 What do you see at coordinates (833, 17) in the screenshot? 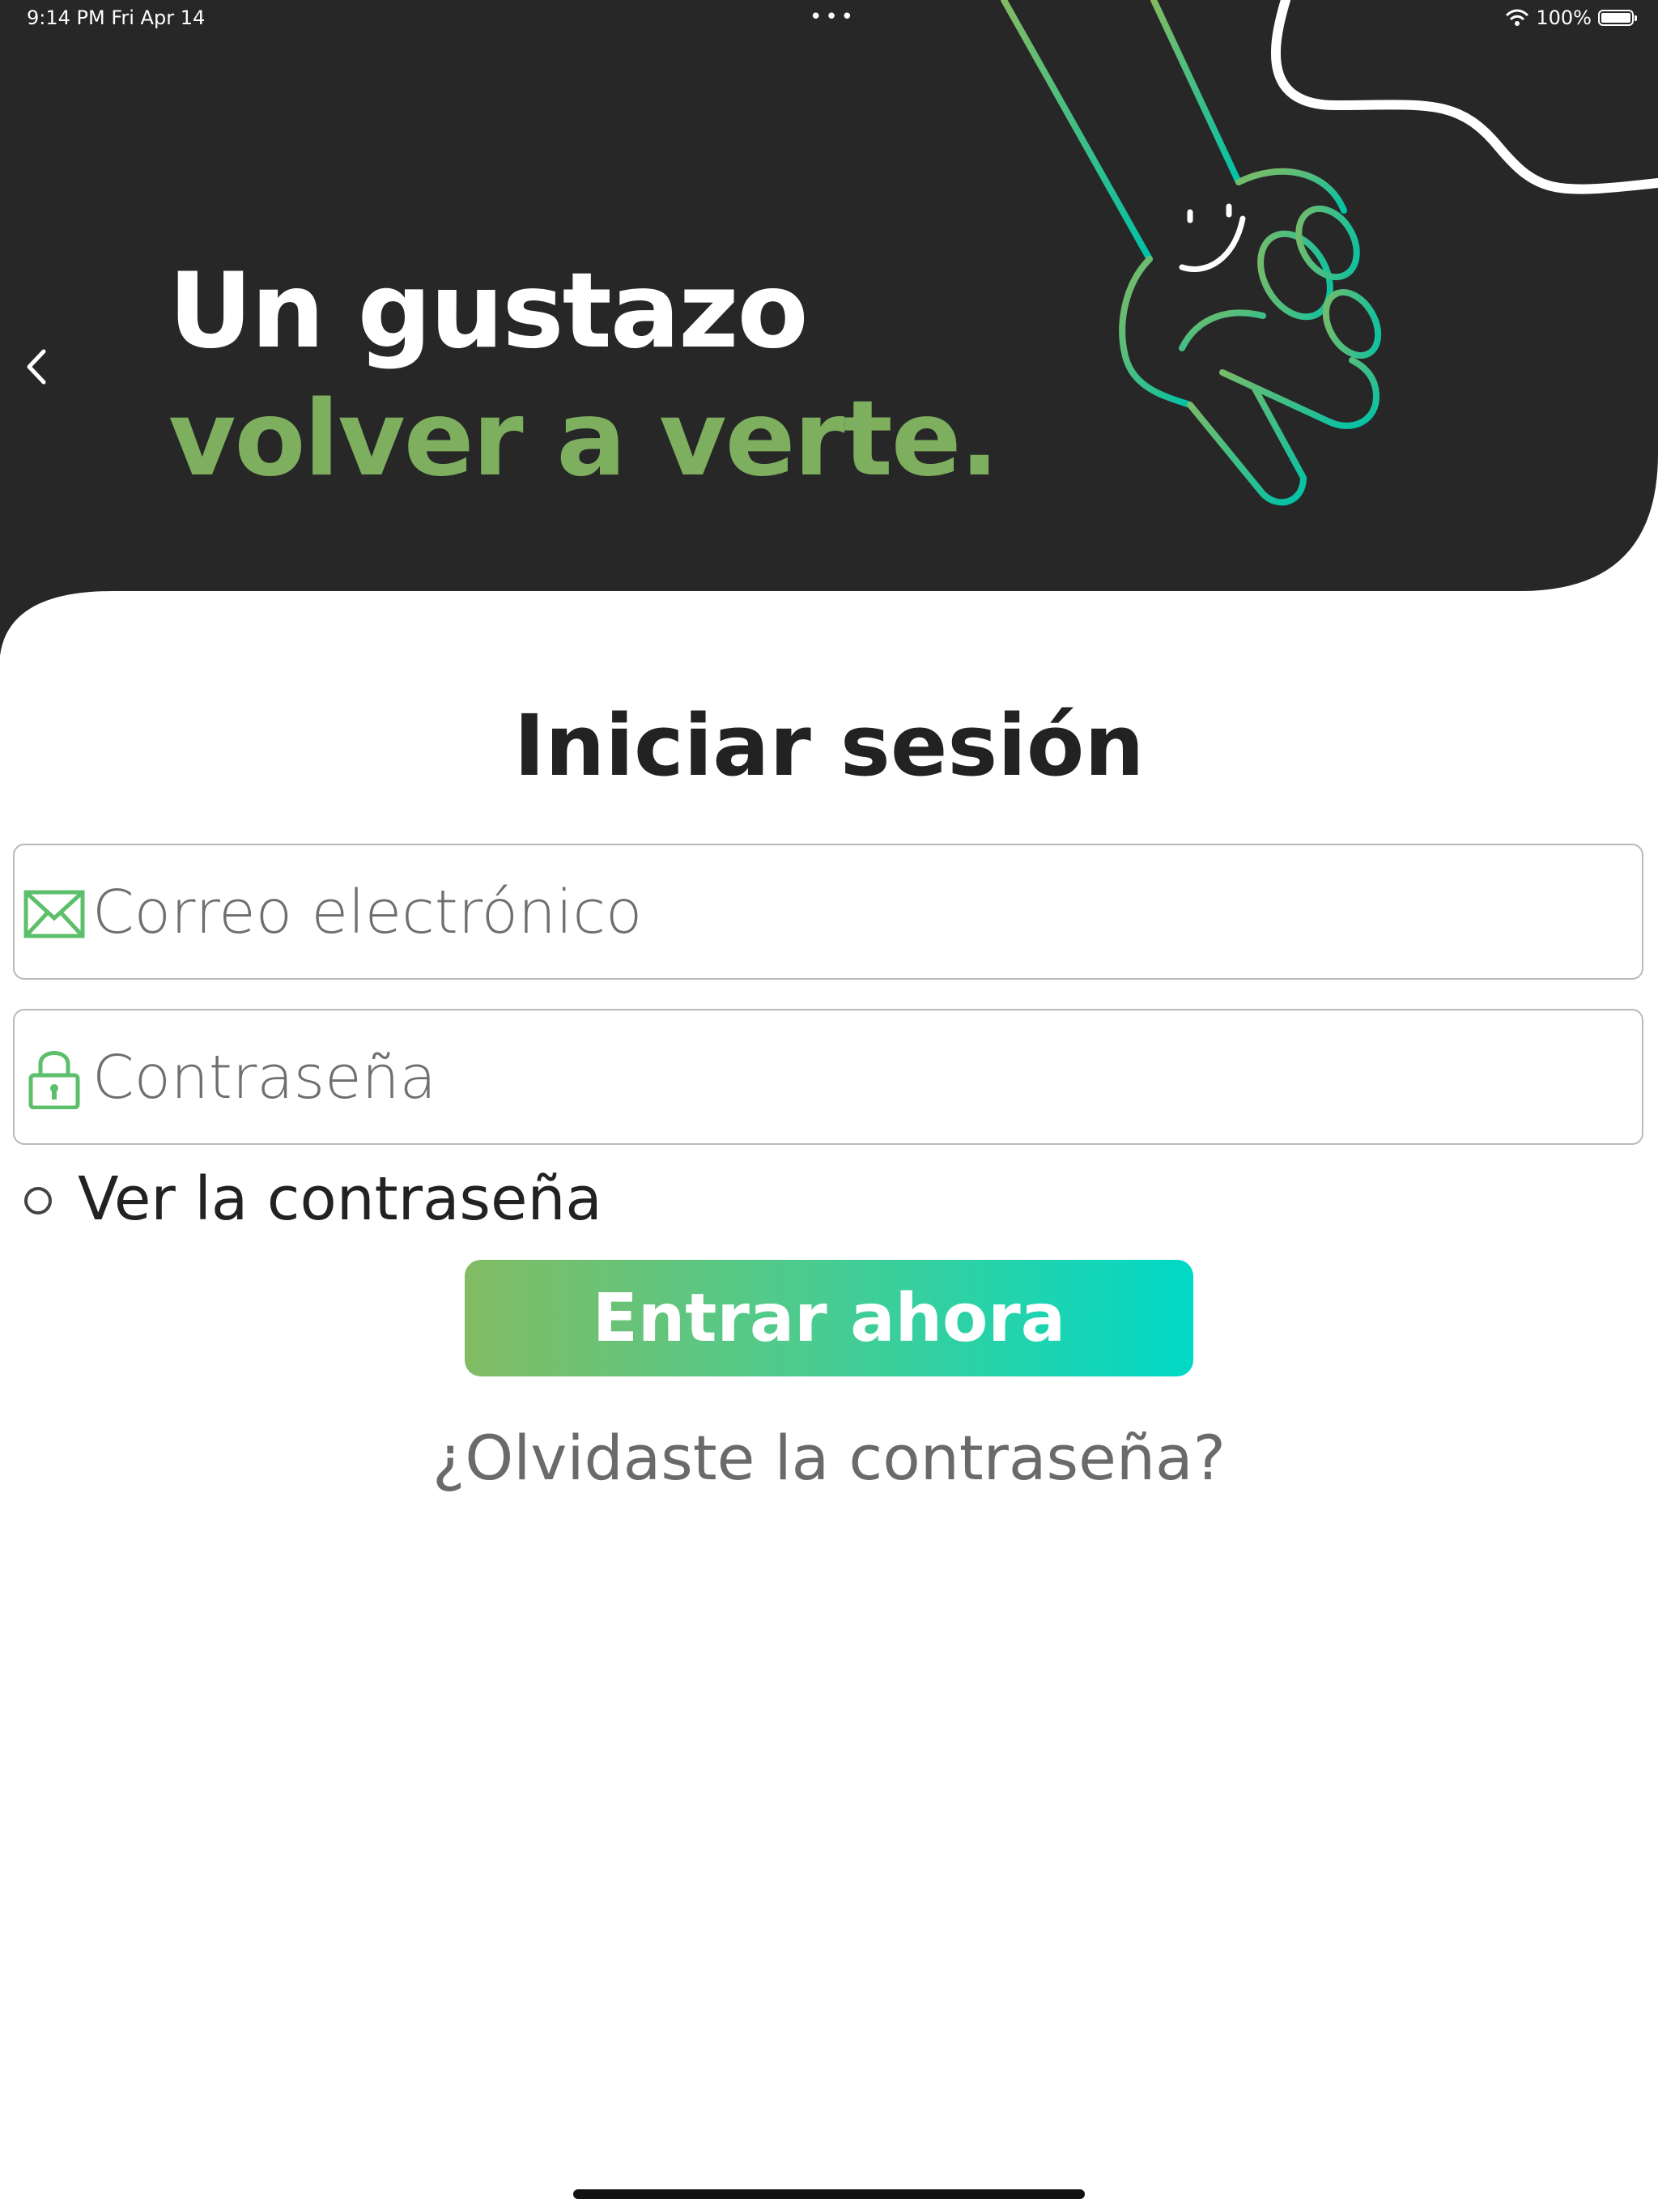
I see `multitask-dots: •••` at bounding box center [833, 17].